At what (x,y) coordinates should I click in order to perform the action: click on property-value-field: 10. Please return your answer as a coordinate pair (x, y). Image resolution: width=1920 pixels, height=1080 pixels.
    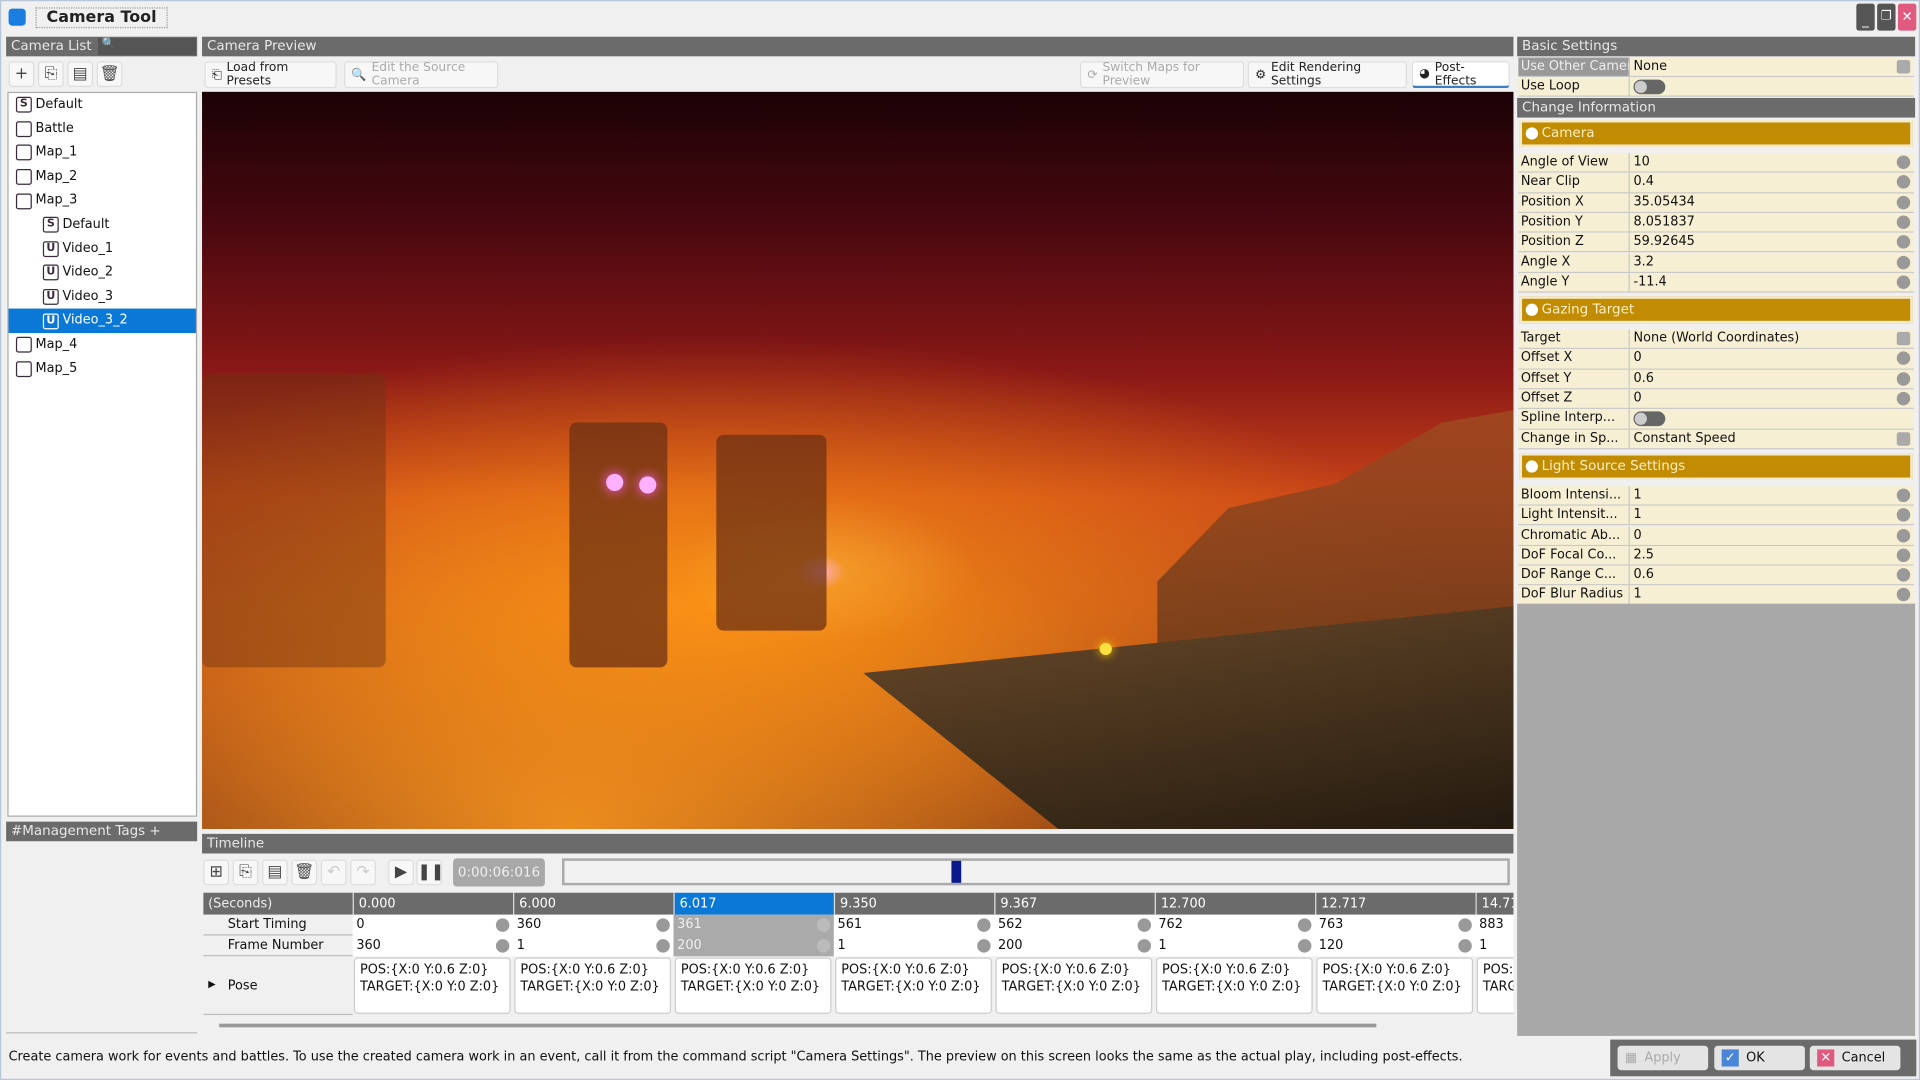
    Looking at the image, I should click on (1772, 162).